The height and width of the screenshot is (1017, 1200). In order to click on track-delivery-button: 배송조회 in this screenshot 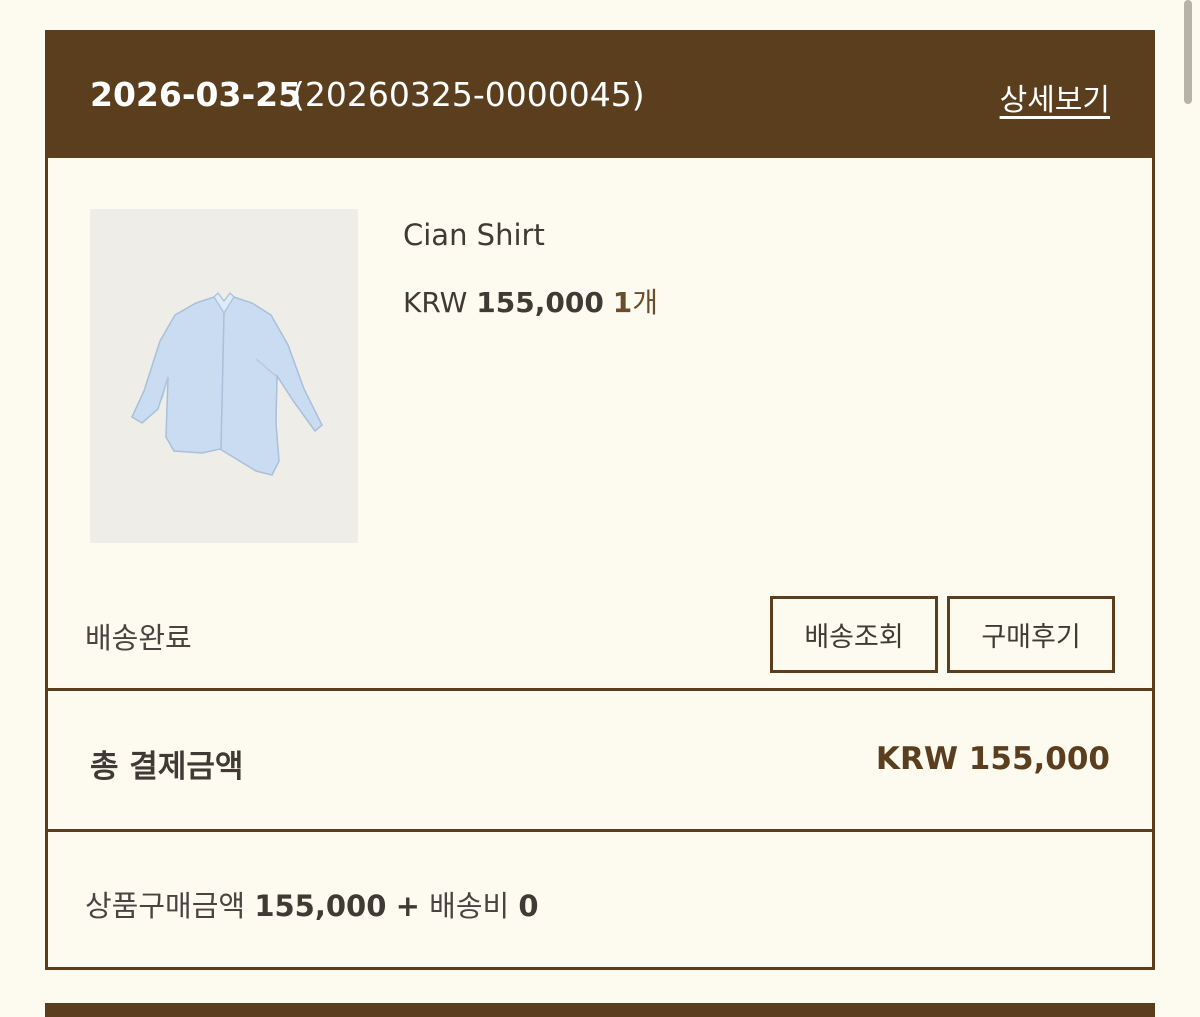, I will do `click(854, 634)`.